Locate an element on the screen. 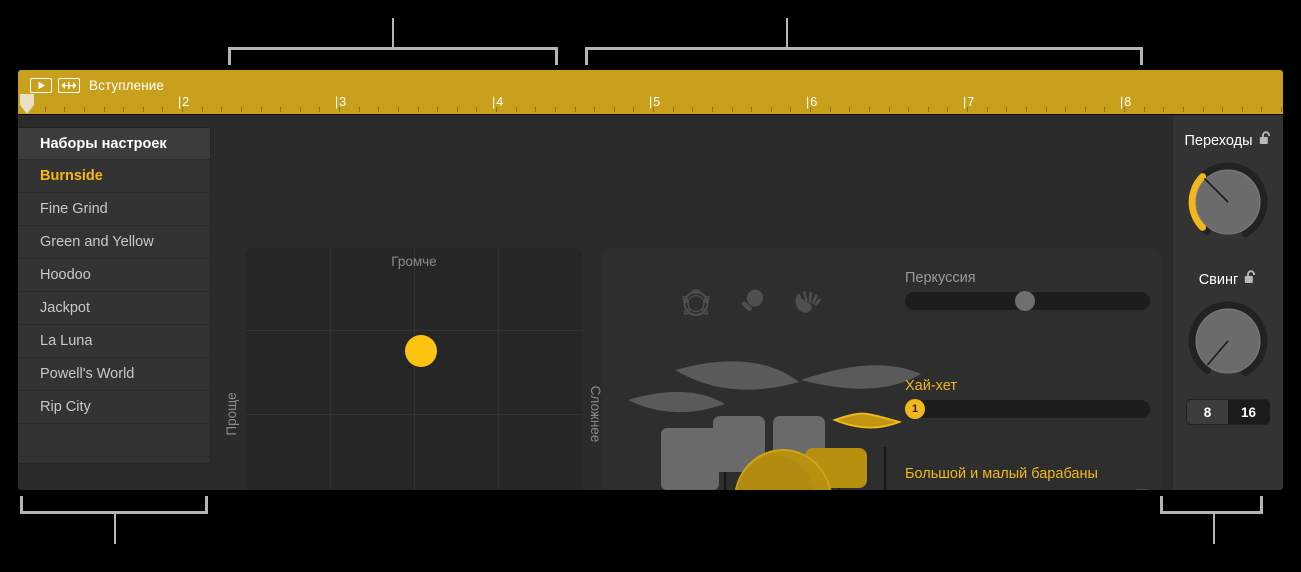 The width and height of the screenshot is (1301, 572). loop-region-icon is located at coordinates (69, 85).